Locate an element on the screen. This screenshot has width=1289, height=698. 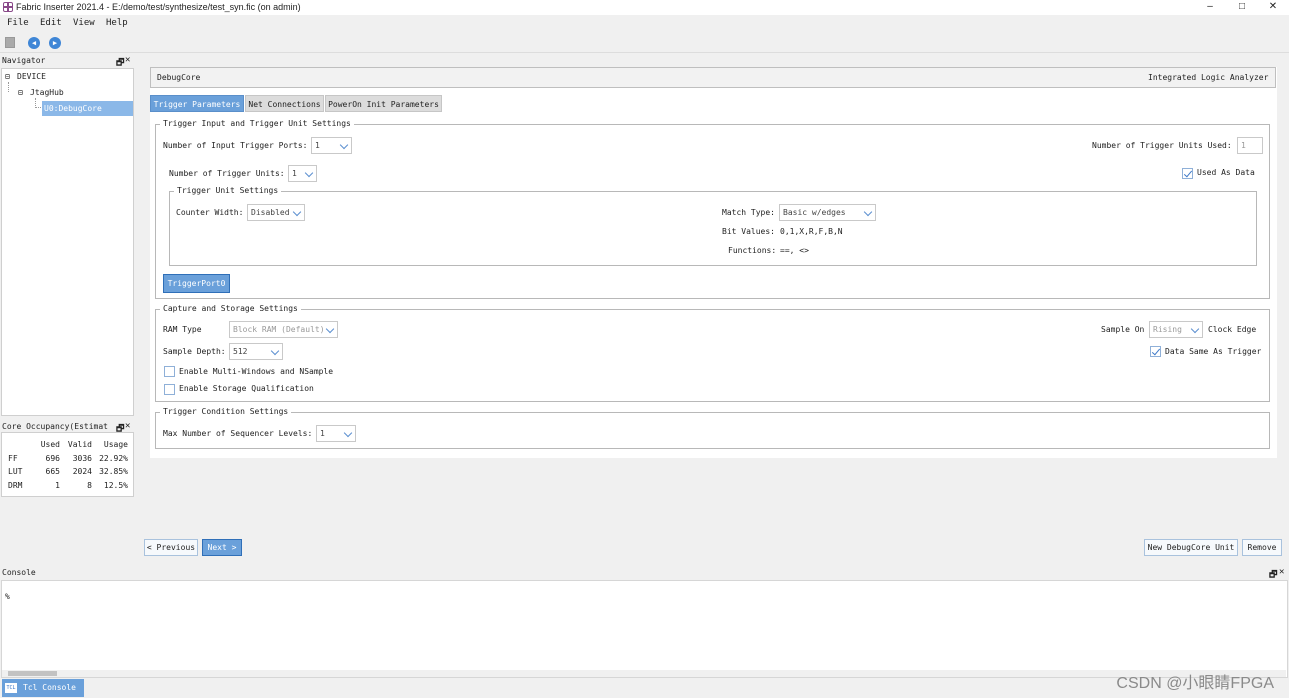
menu-help: Help is located at coordinates (117, 23).